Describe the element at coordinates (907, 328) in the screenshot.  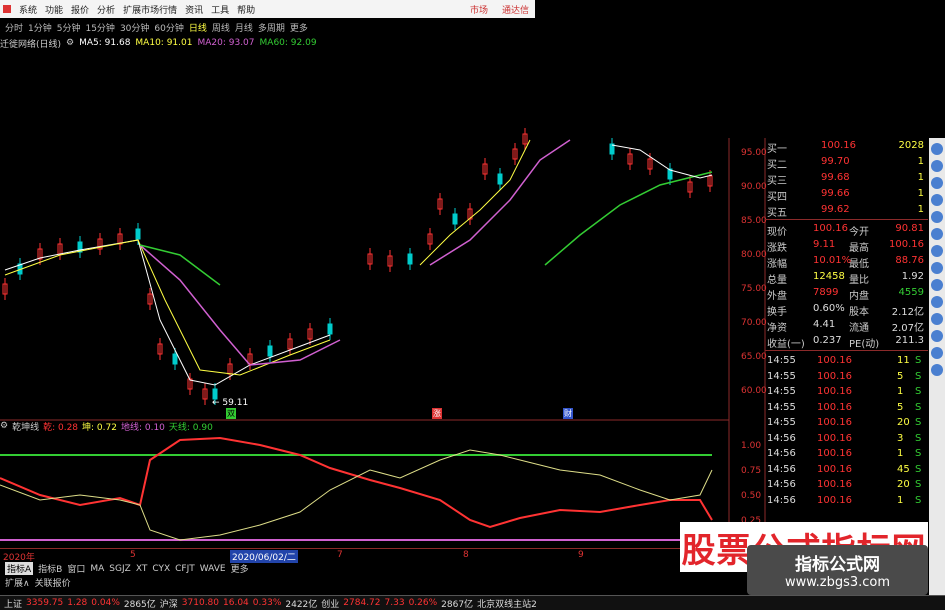
I see `stat-value: 2.07亿` at that location.